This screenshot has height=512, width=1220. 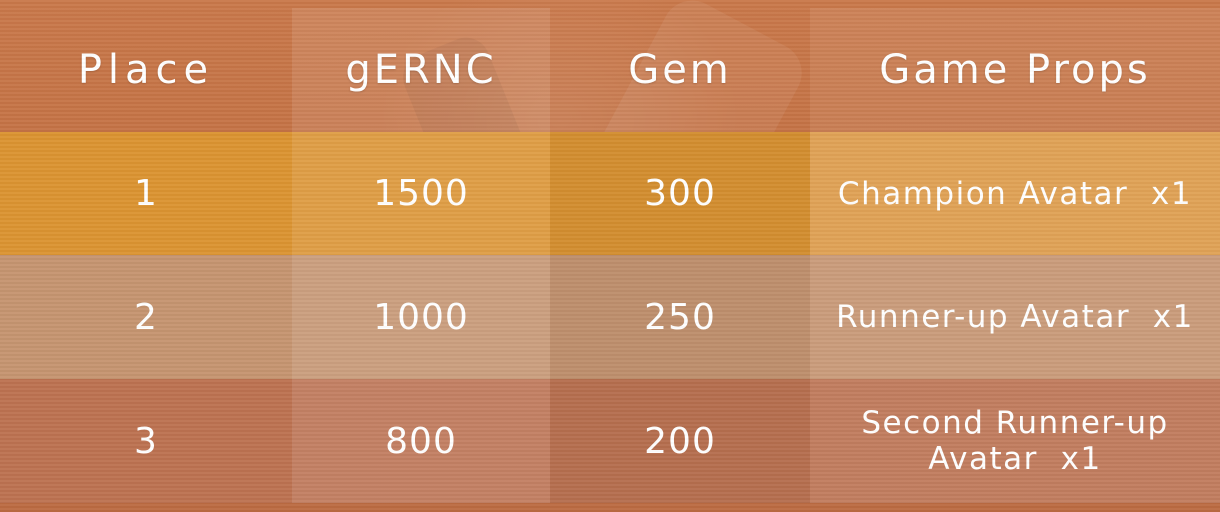 What do you see at coordinates (421, 70) in the screenshot?
I see `header-gernc: gERNC` at bounding box center [421, 70].